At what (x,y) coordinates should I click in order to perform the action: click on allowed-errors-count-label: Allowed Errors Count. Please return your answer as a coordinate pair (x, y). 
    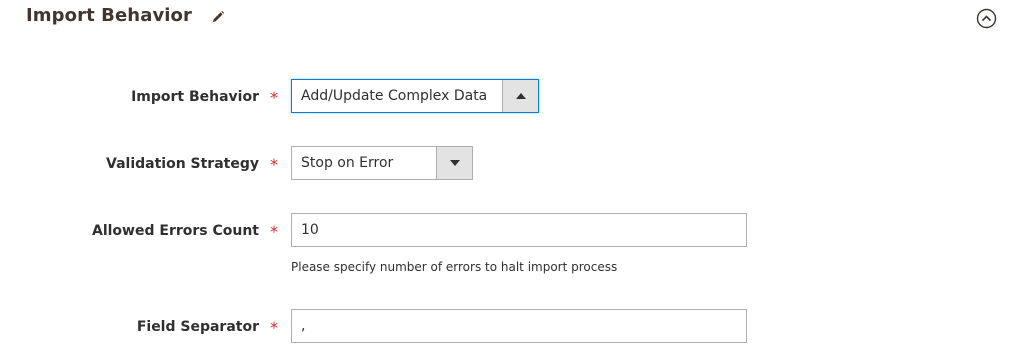
    Looking at the image, I should click on (175, 231).